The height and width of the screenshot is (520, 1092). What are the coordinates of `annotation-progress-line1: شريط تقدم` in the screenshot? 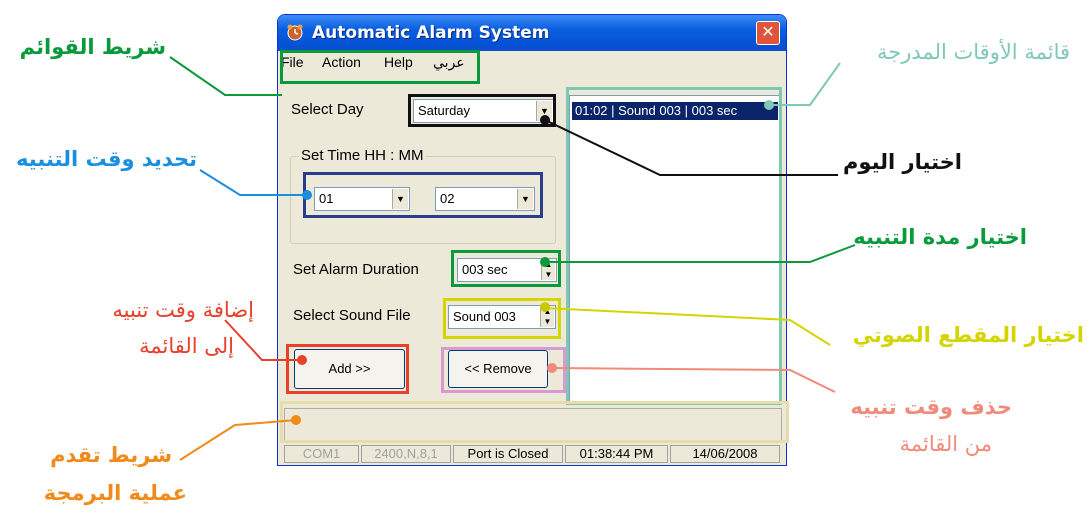 It's located at (111, 455).